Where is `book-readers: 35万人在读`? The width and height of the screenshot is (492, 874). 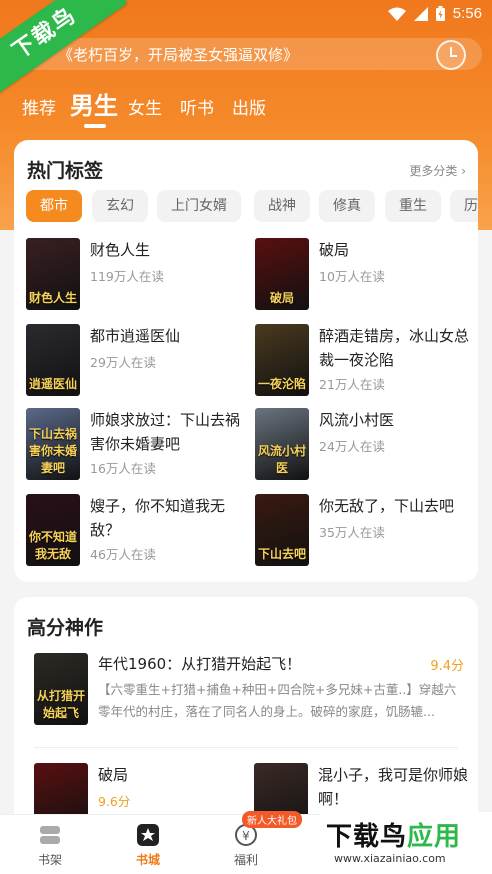
book-readers: 35万人在读 is located at coordinates (352, 532).